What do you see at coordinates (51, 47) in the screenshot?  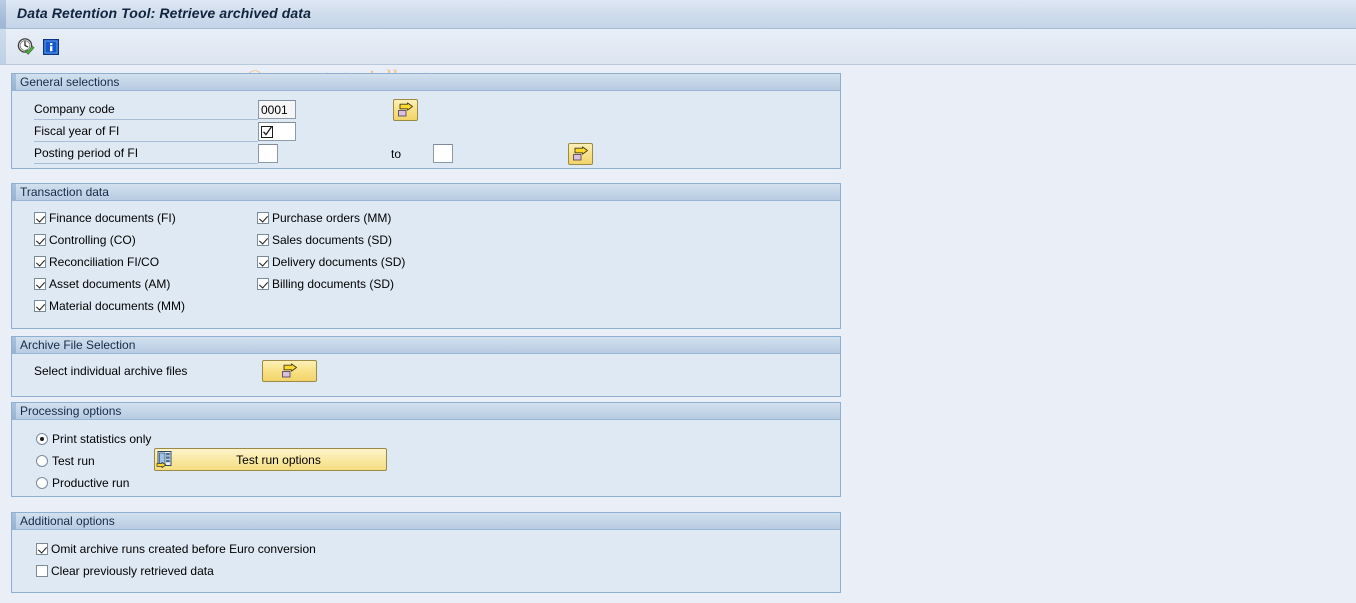 I see `info-icon` at bounding box center [51, 47].